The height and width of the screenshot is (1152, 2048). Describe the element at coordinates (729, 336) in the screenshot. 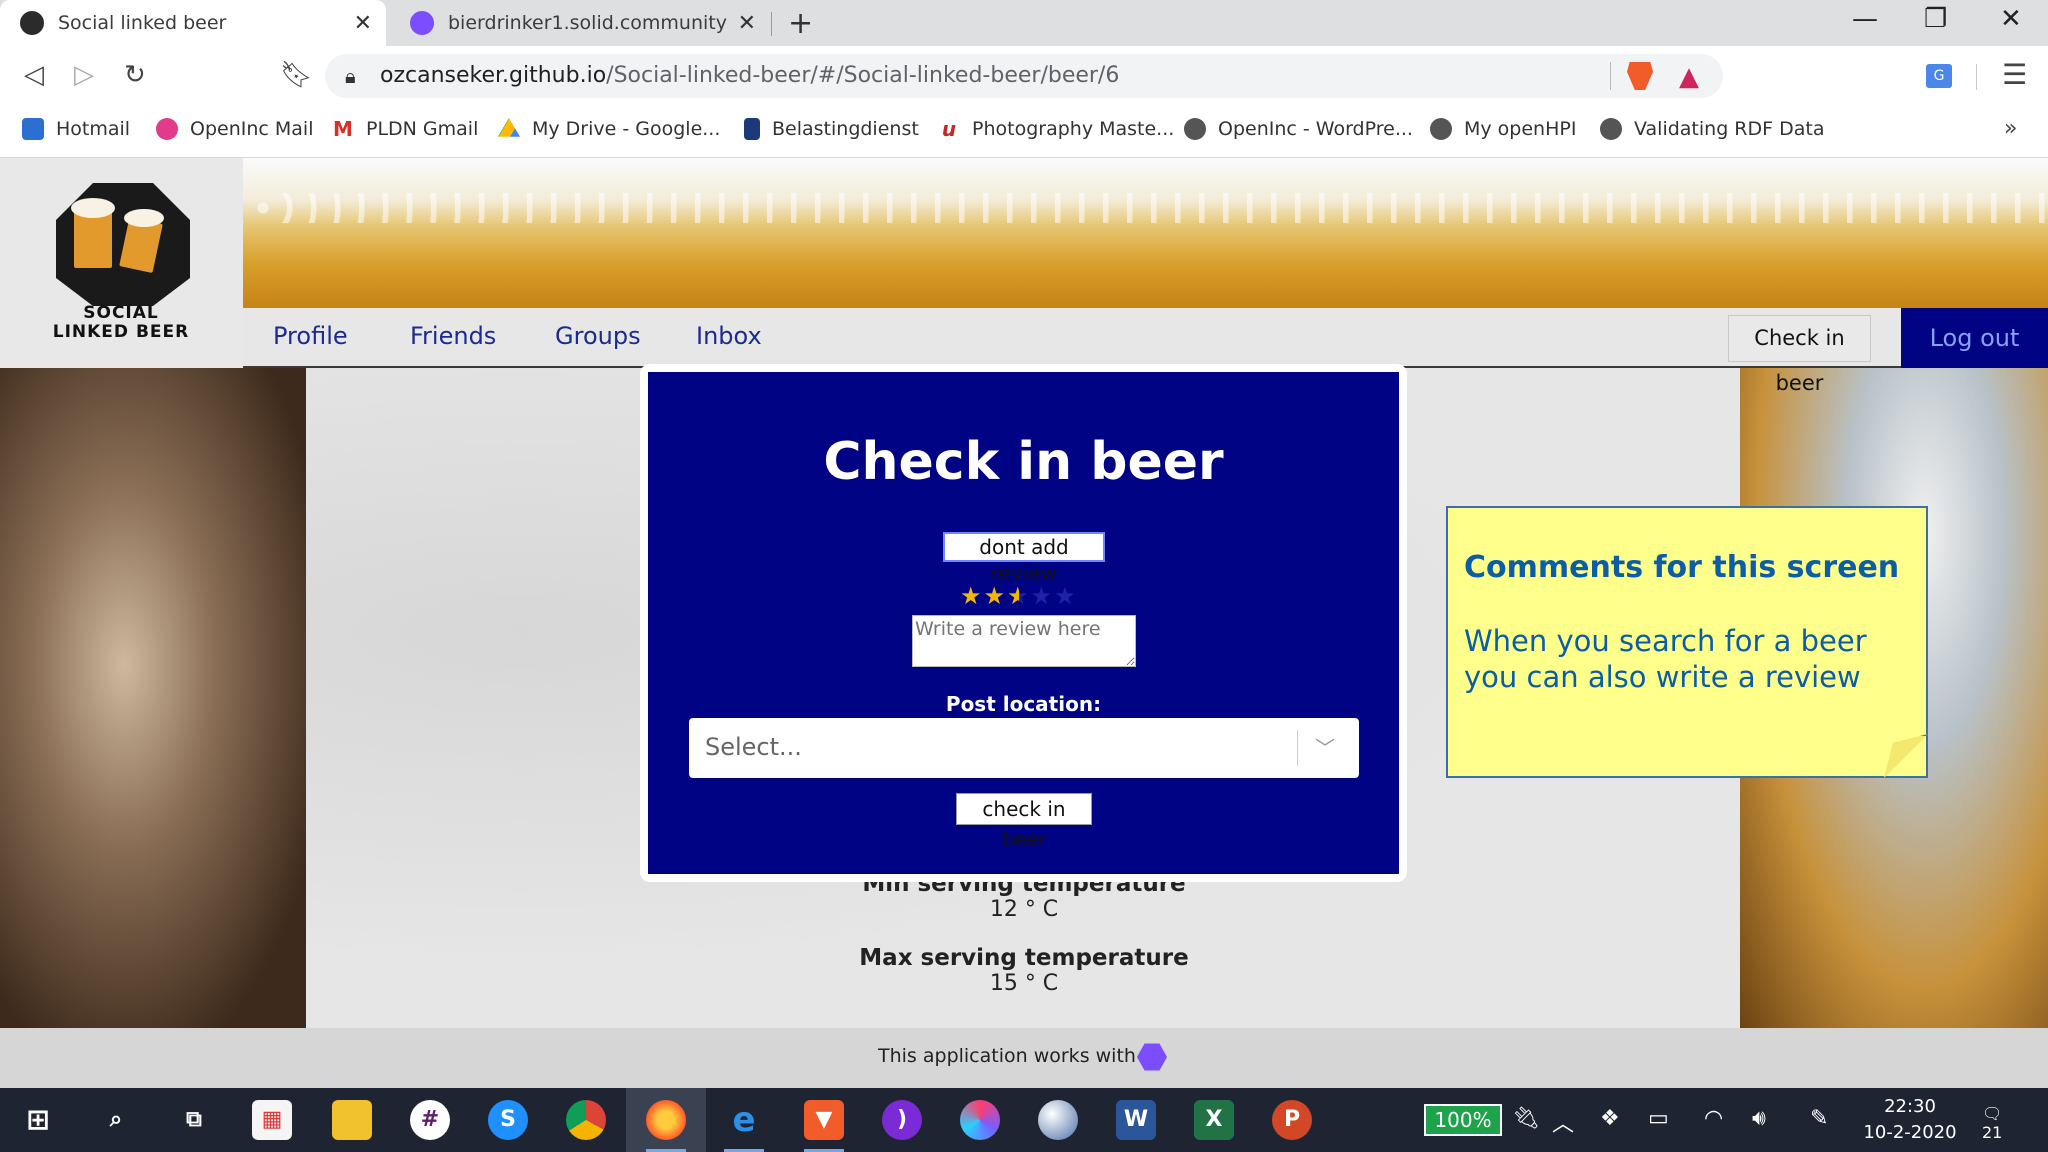

I see `nav-inbox: Inbox` at that location.